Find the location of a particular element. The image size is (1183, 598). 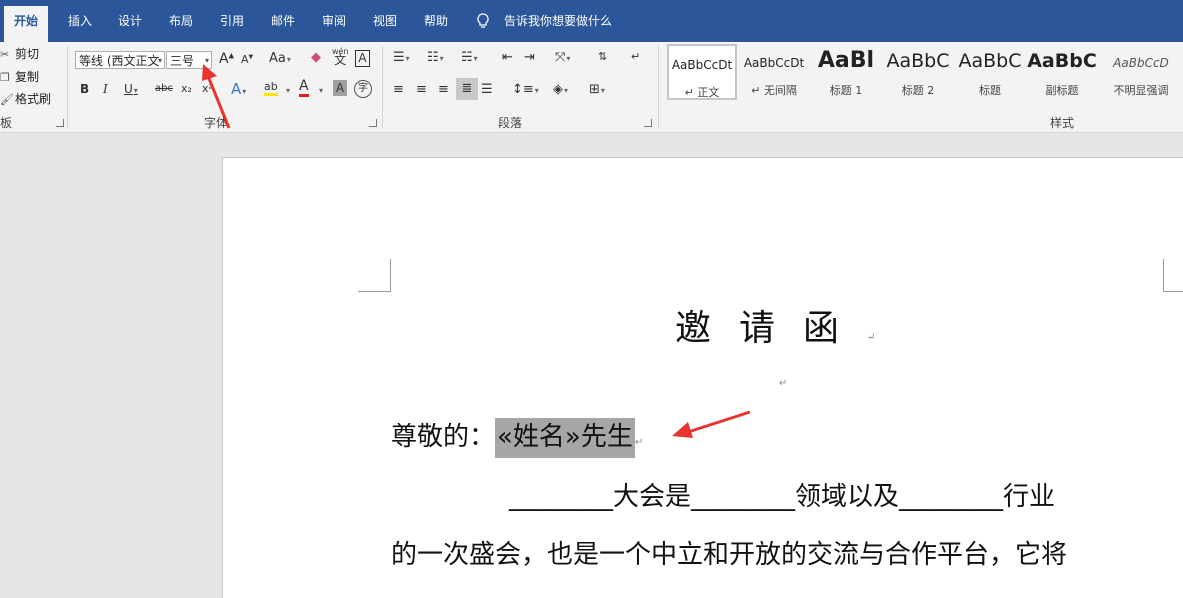

tab-references: 引用 is located at coordinates (232, 21).